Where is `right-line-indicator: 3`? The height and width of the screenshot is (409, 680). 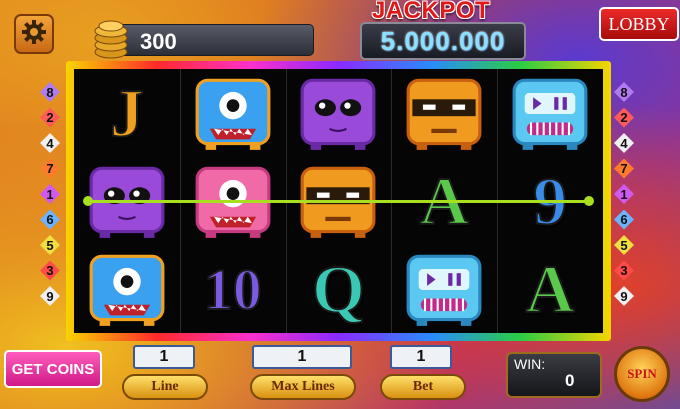 right-line-indicator: 3 is located at coordinates (624, 270).